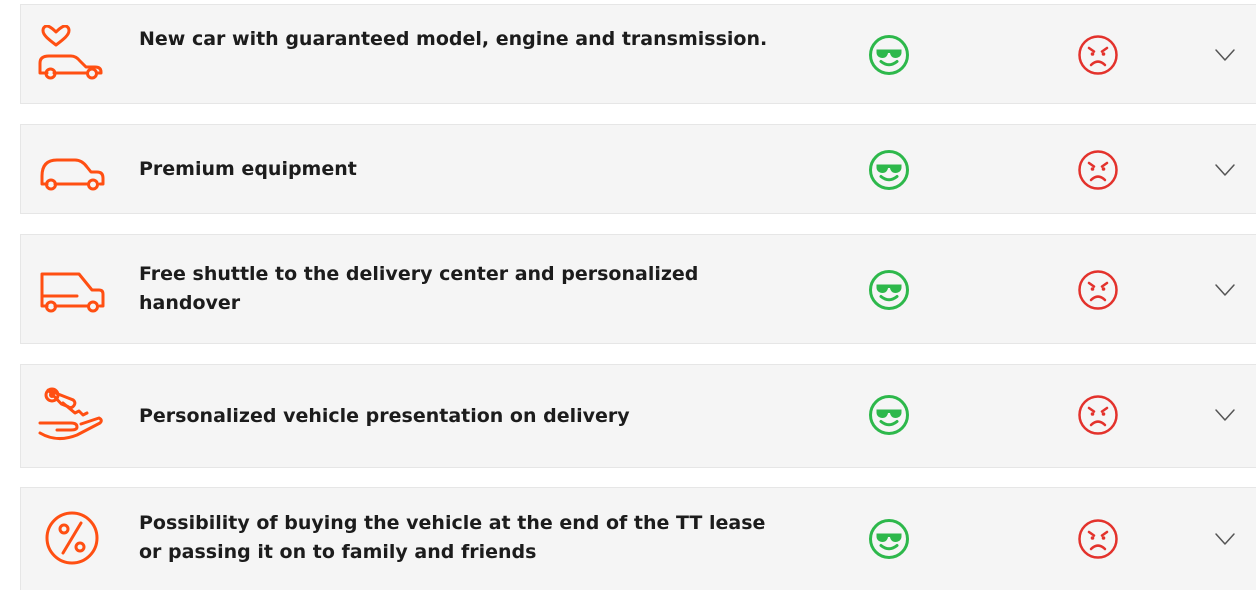 The width and height of the screenshot is (1256, 590). Describe the element at coordinates (72, 415) in the screenshot. I see `key-hand-icon` at that location.